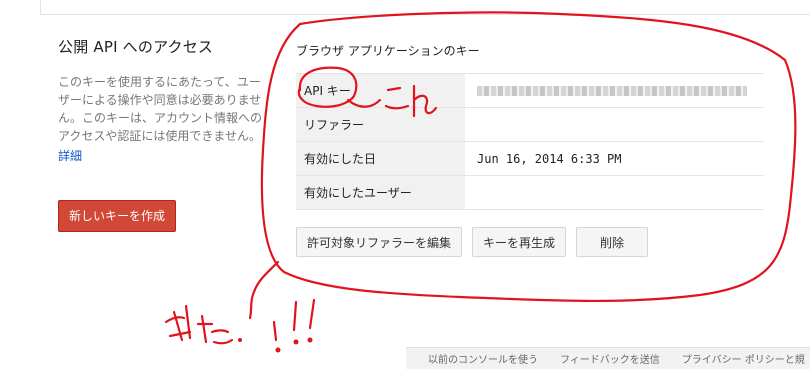  Describe the element at coordinates (743, 358) in the screenshot. I see `footer-link-privacy: プライバシー ポリシーと規` at that location.